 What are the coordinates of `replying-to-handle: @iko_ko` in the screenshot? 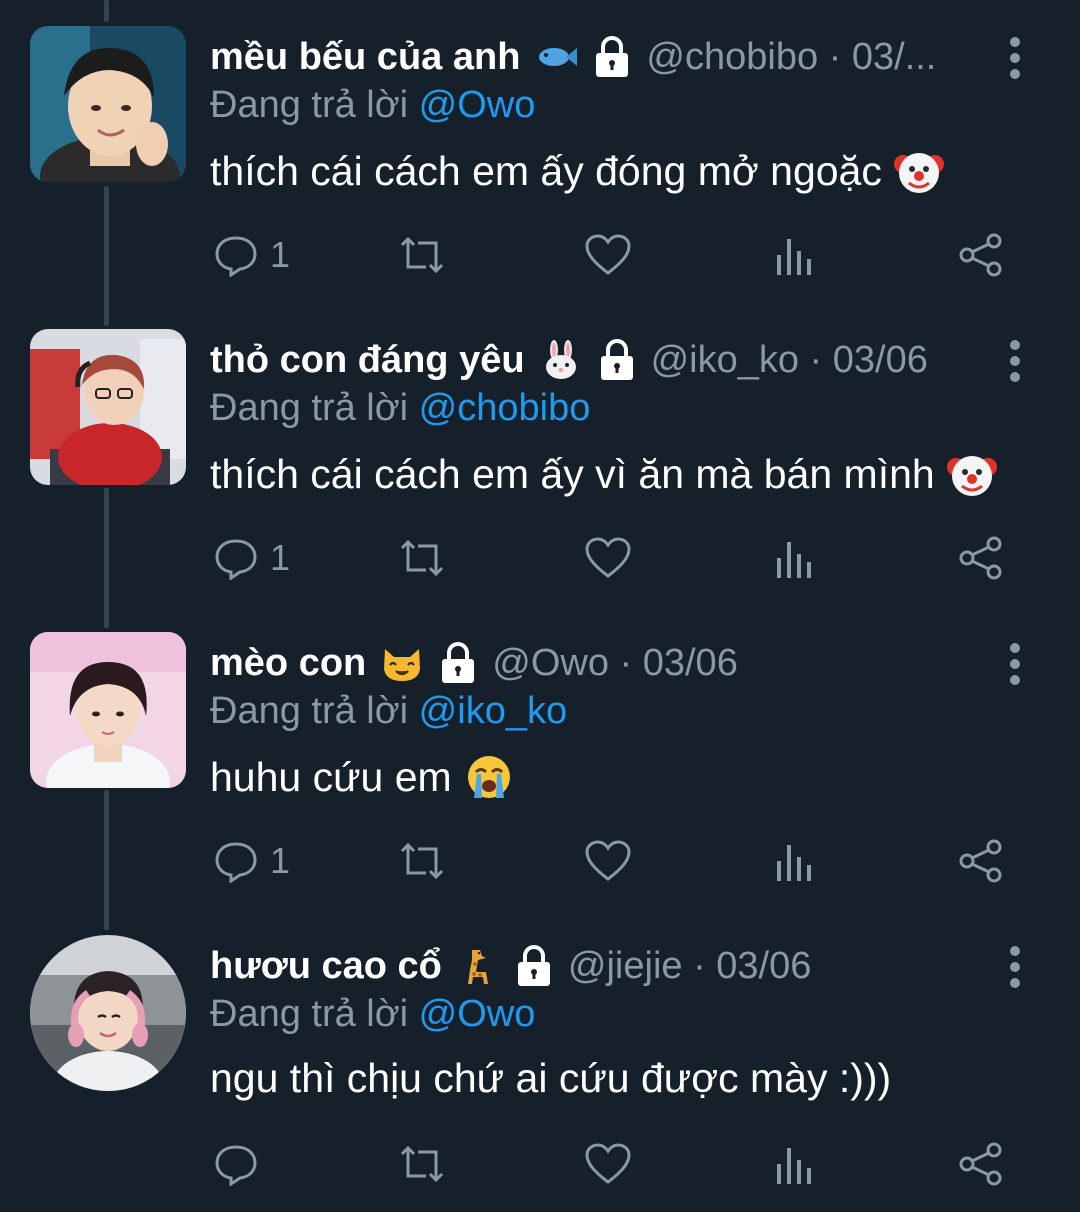 It's located at (493, 711).